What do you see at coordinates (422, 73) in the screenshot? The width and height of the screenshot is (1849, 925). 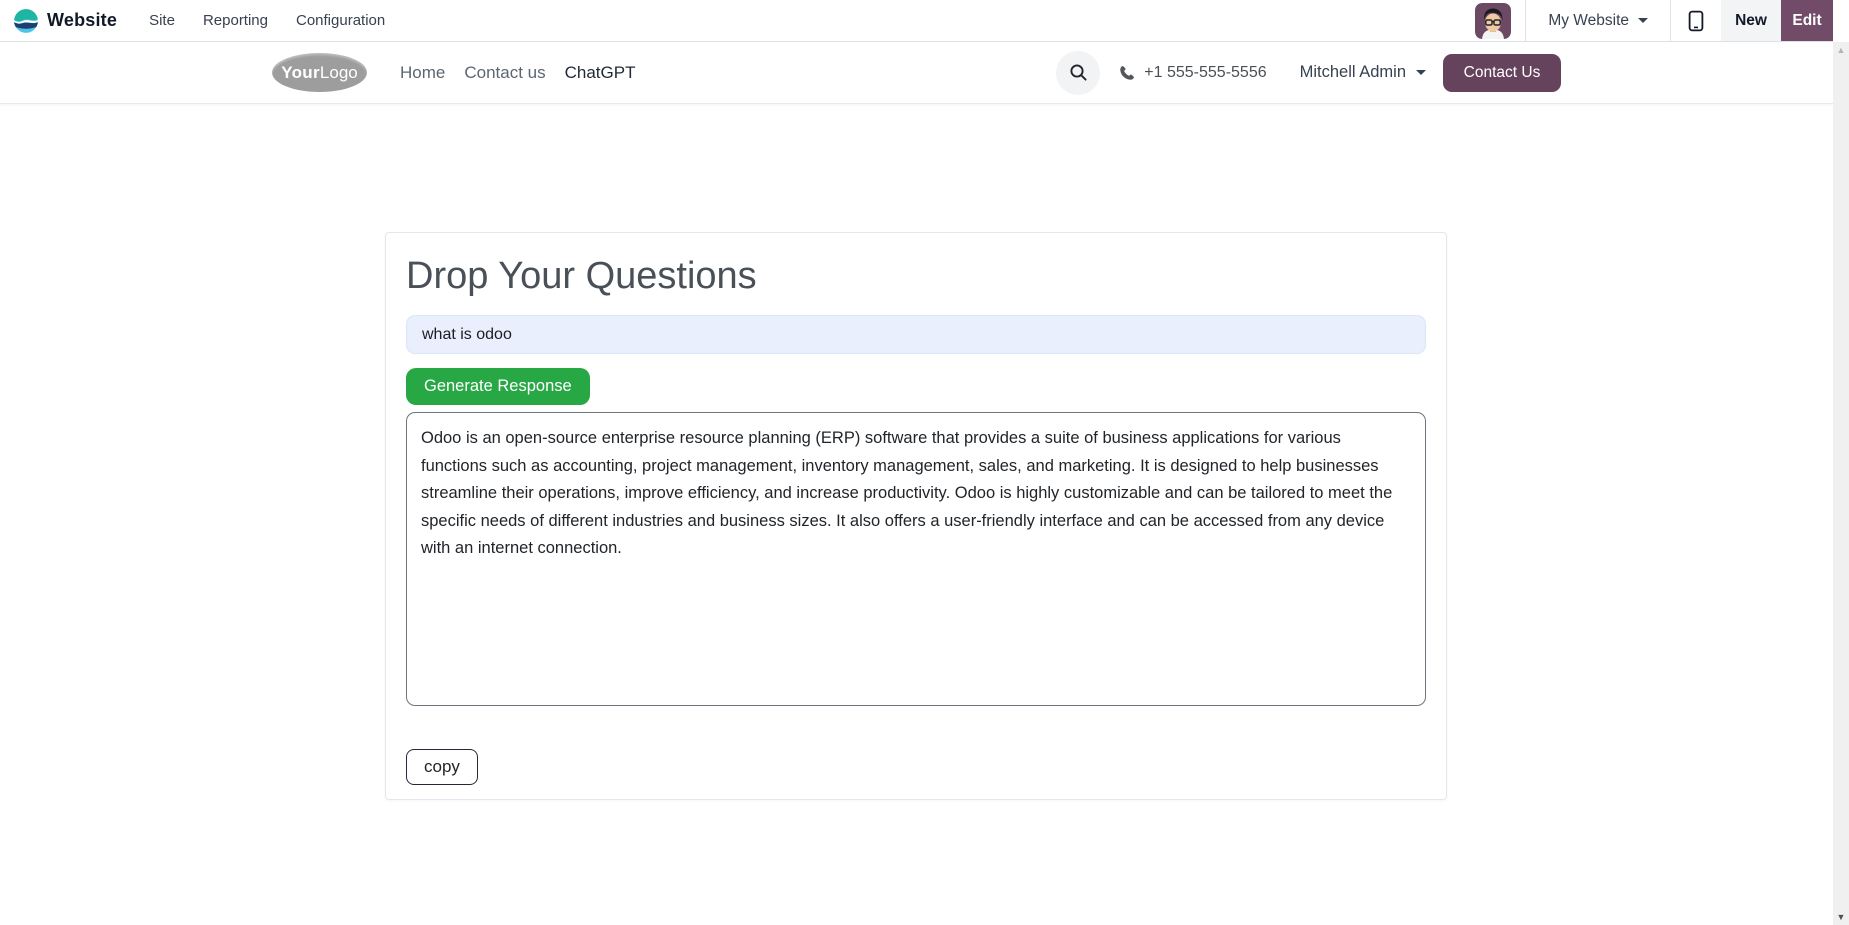 I see `nav-link-home: Home` at bounding box center [422, 73].